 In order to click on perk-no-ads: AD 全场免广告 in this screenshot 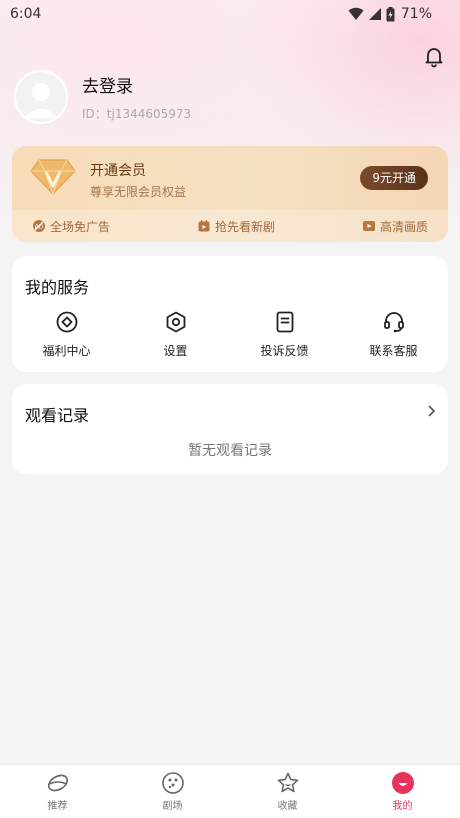, I will do `click(71, 226)`.